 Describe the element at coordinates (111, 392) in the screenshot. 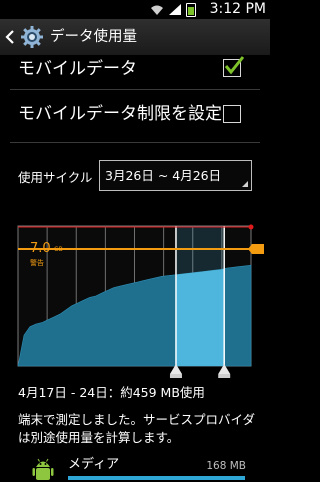

I see `usage-summary: 4月17日 - 24日：約459 MB使用` at that location.